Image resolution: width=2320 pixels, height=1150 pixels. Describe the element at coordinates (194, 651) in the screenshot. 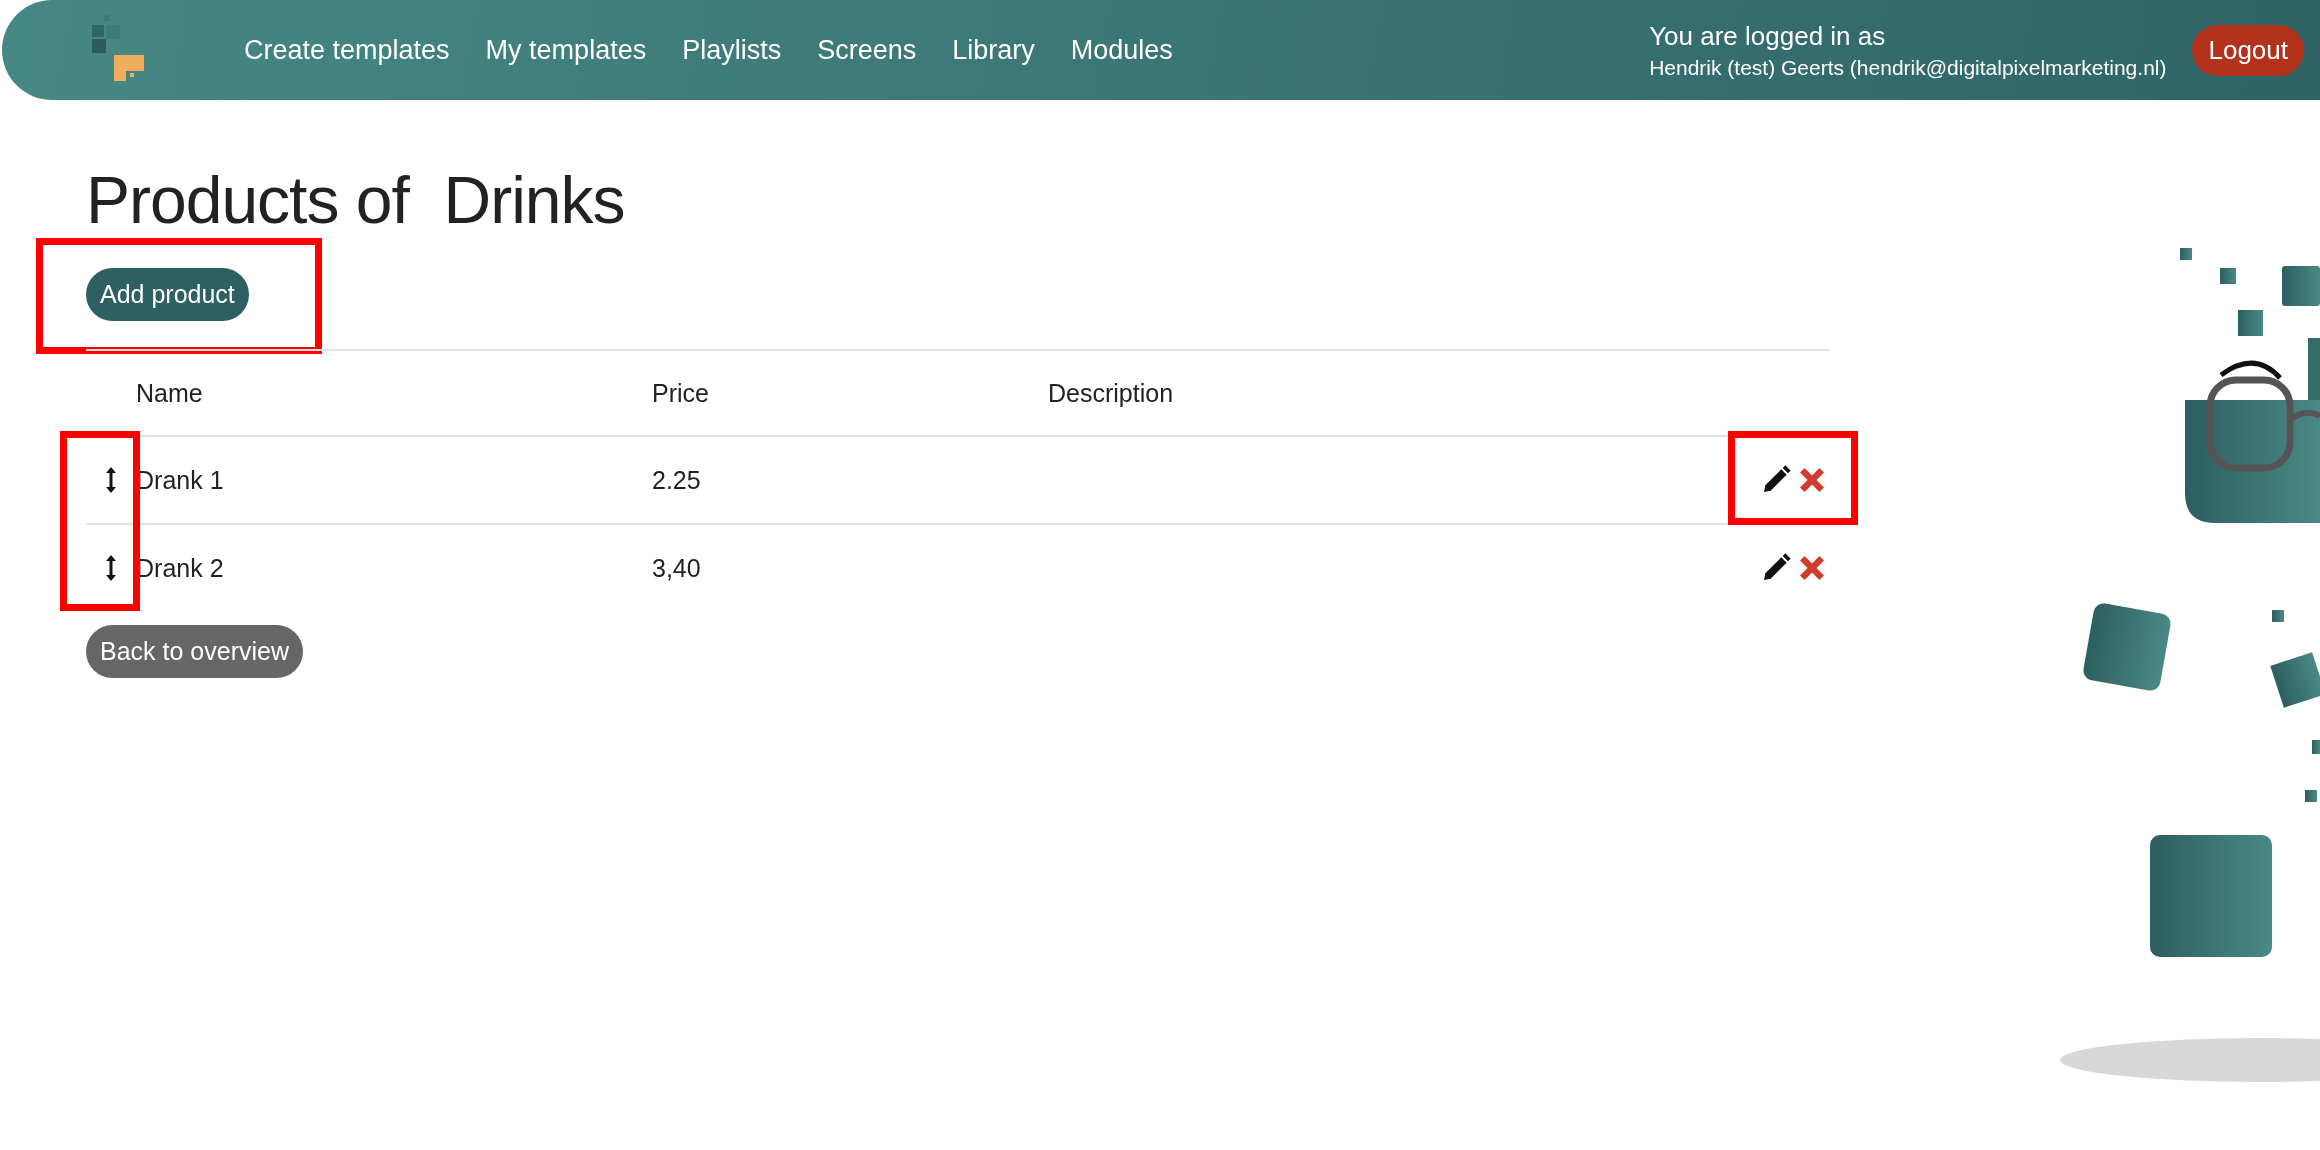

I see `back-to-overview-button: Back to overview` at that location.